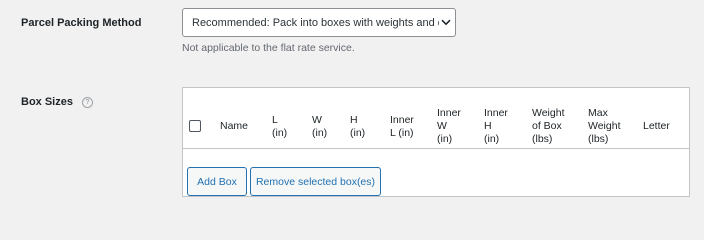 The width and height of the screenshot is (704, 240). I want to click on column-header-inner-w: Inner W (in), so click(449, 126).